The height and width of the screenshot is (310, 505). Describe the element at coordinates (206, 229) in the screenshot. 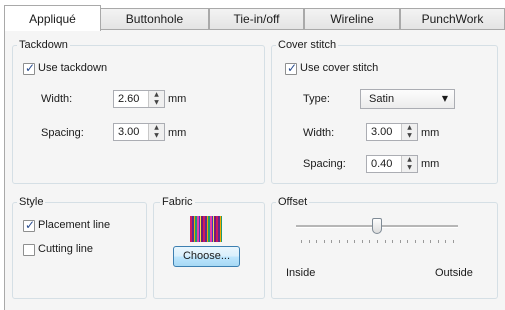

I see `fabric-swatch-image` at that location.